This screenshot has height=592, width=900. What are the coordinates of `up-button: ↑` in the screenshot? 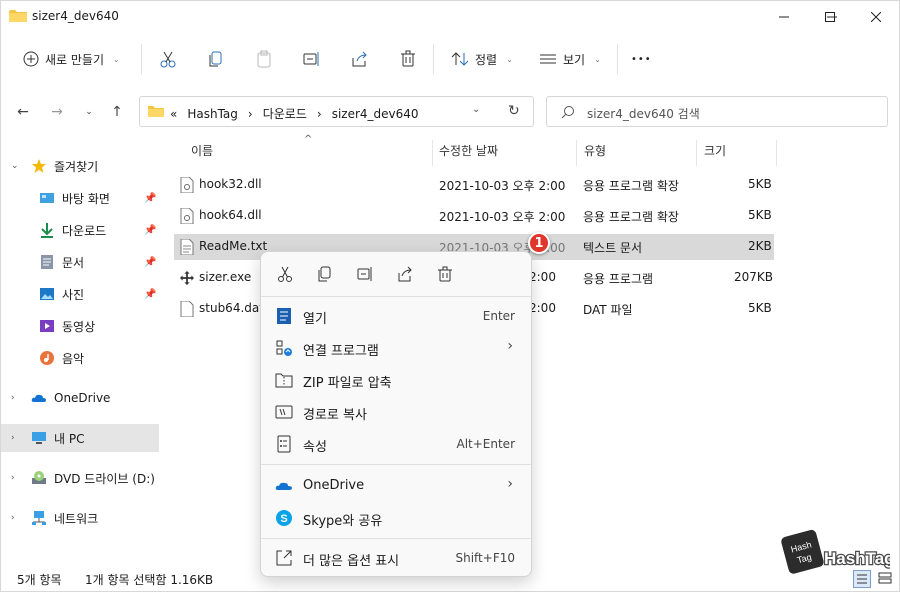 It's located at (117, 112).